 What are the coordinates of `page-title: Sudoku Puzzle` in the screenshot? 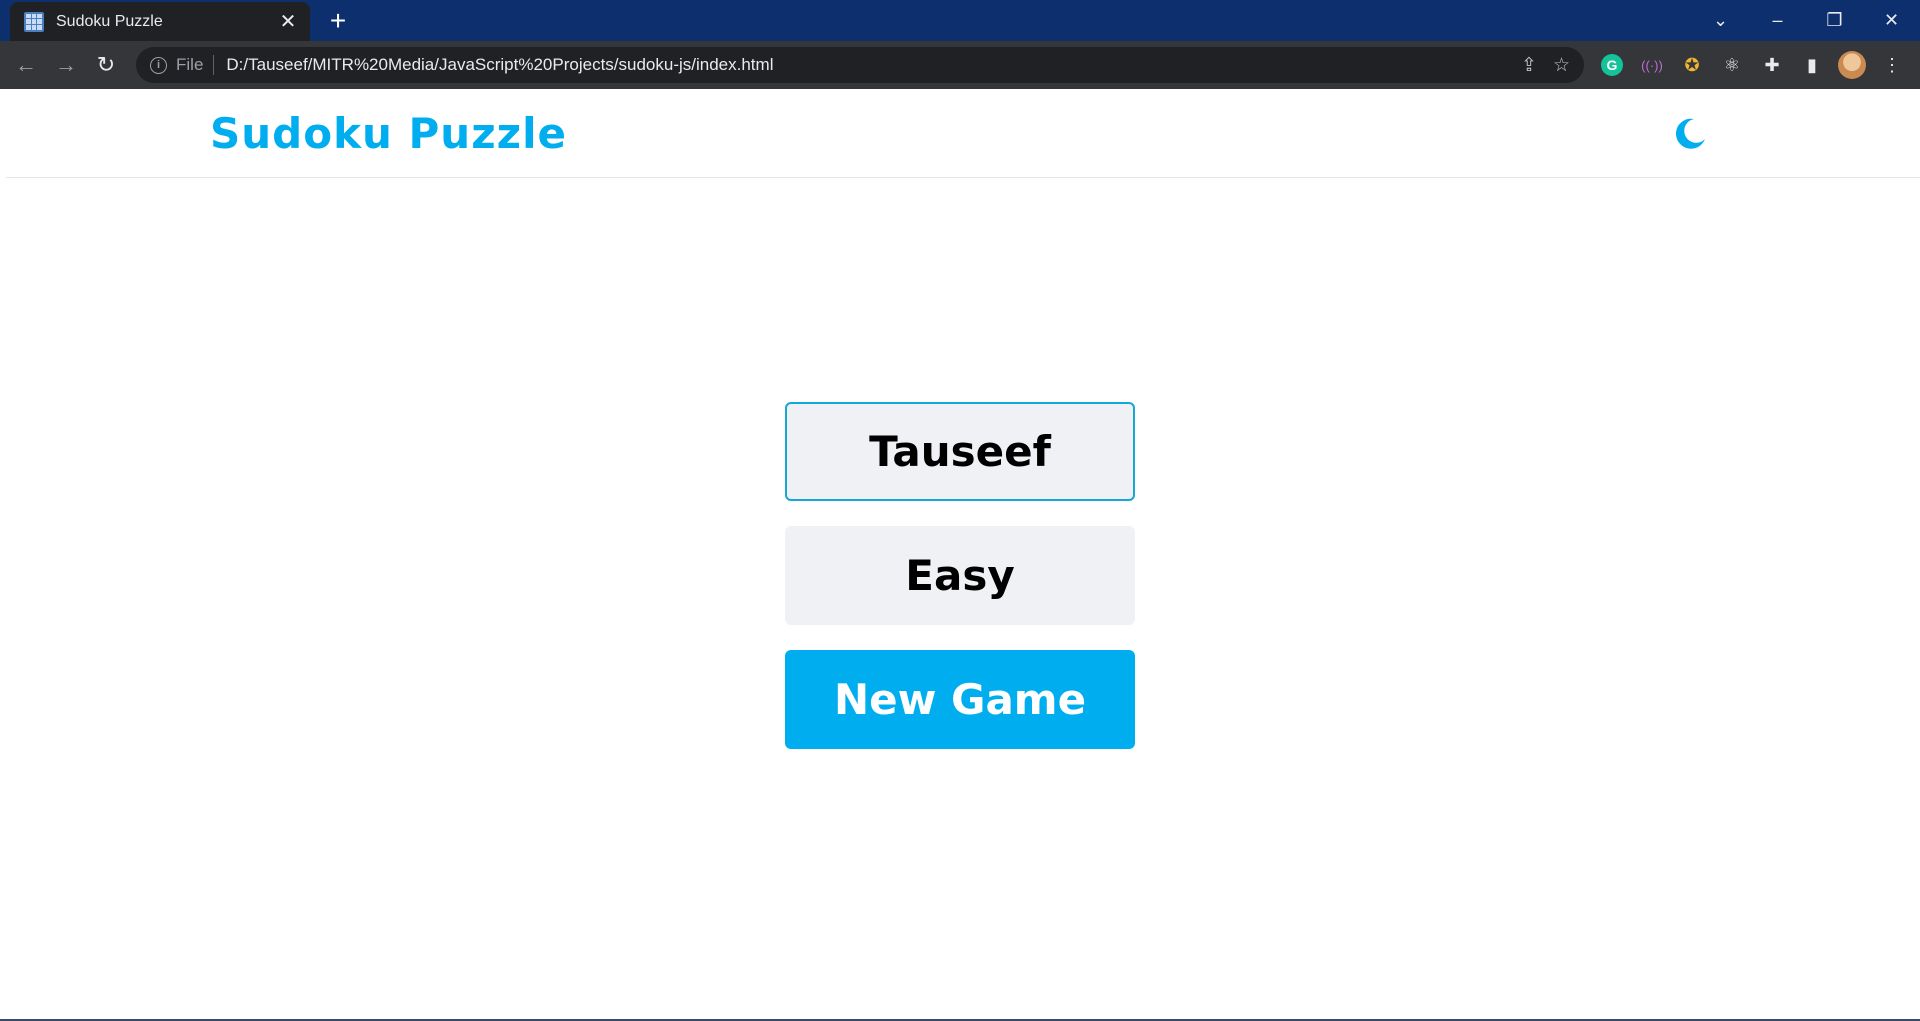 It's located at (388, 133).